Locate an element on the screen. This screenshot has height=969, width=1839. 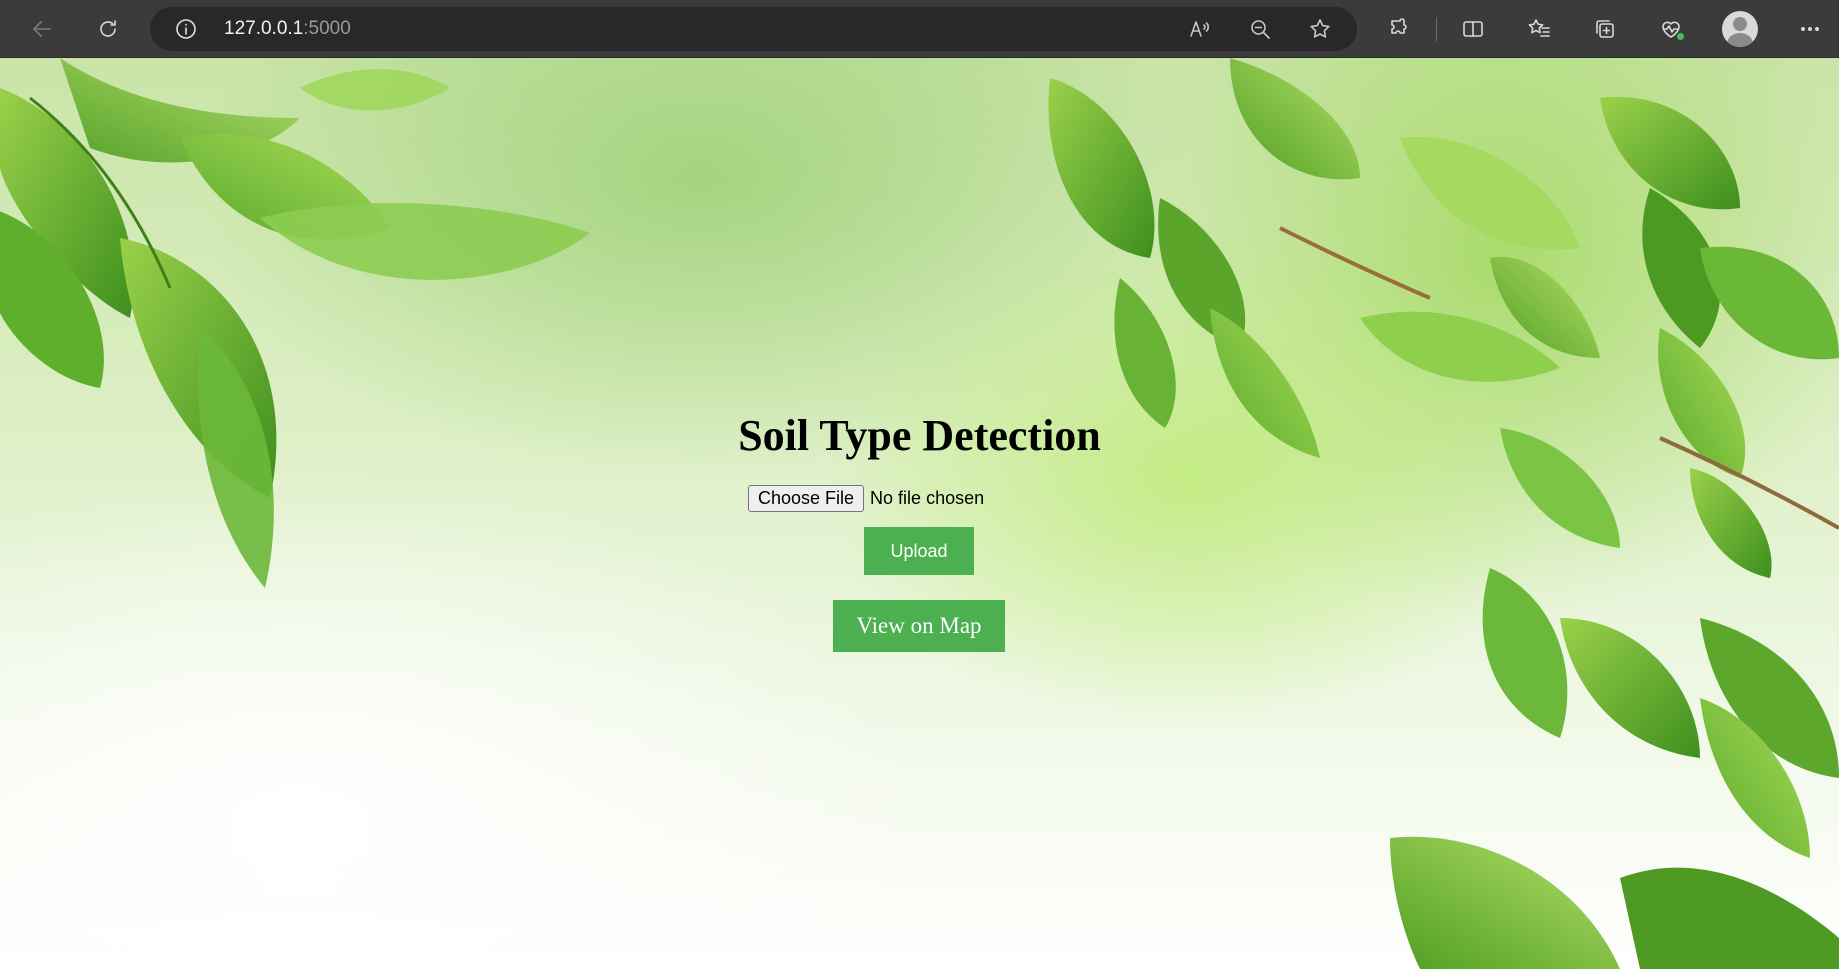
url-host: 127.0.0.1 is located at coordinates (264, 28).